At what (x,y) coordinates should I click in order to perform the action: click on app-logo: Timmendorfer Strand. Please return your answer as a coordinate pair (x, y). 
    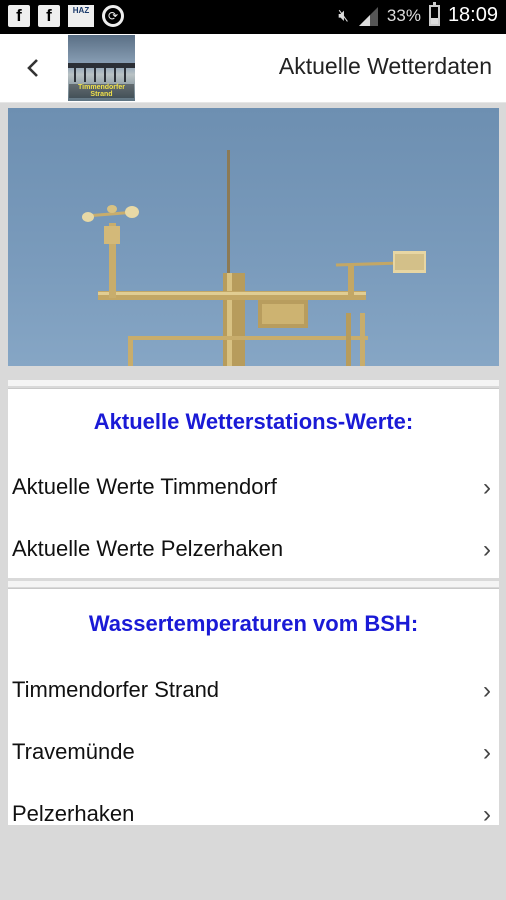
    Looking at the image, I should click on (101, 68).